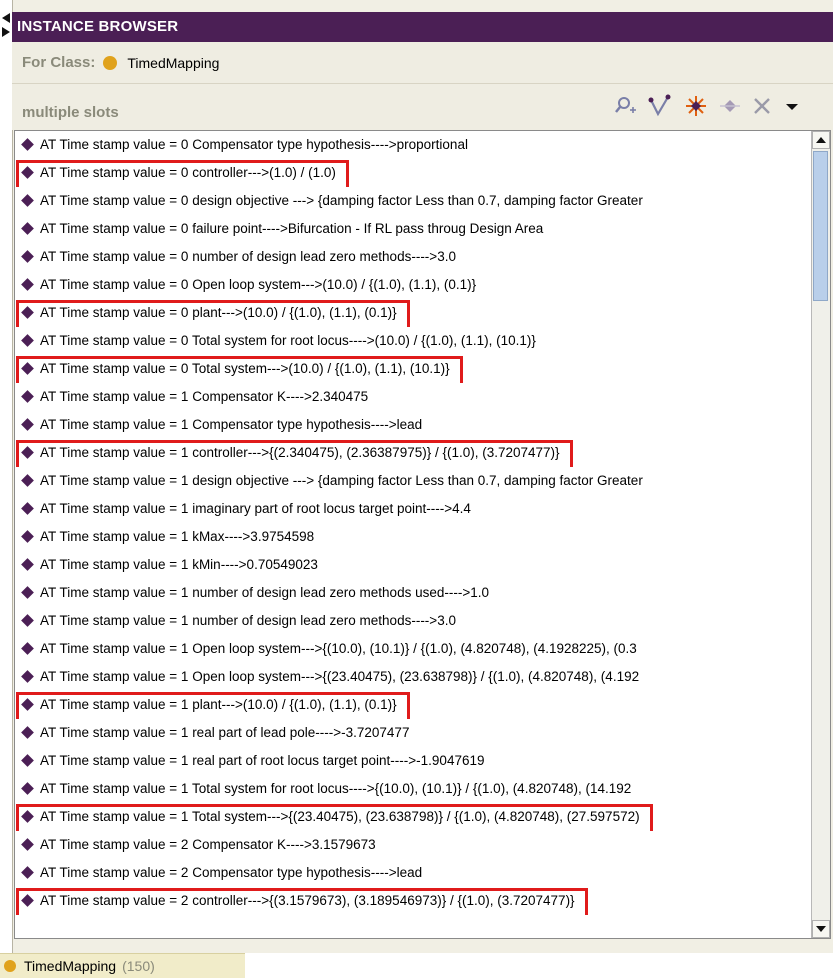 This screenshot has width=833, height=978. I want to click on for-class-row: For Class: TimedMapping, so click(422, 63).